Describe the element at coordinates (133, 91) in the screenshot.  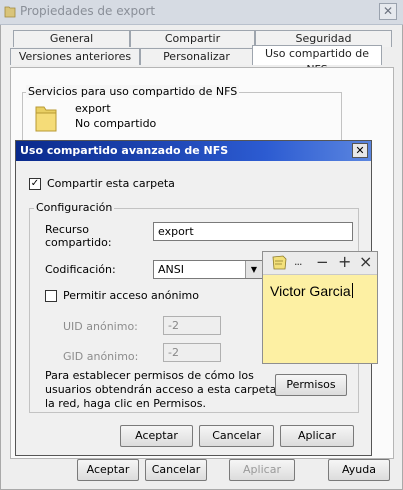
I see `services-group-label: Servicios para uso compartido de NFS` at that location.